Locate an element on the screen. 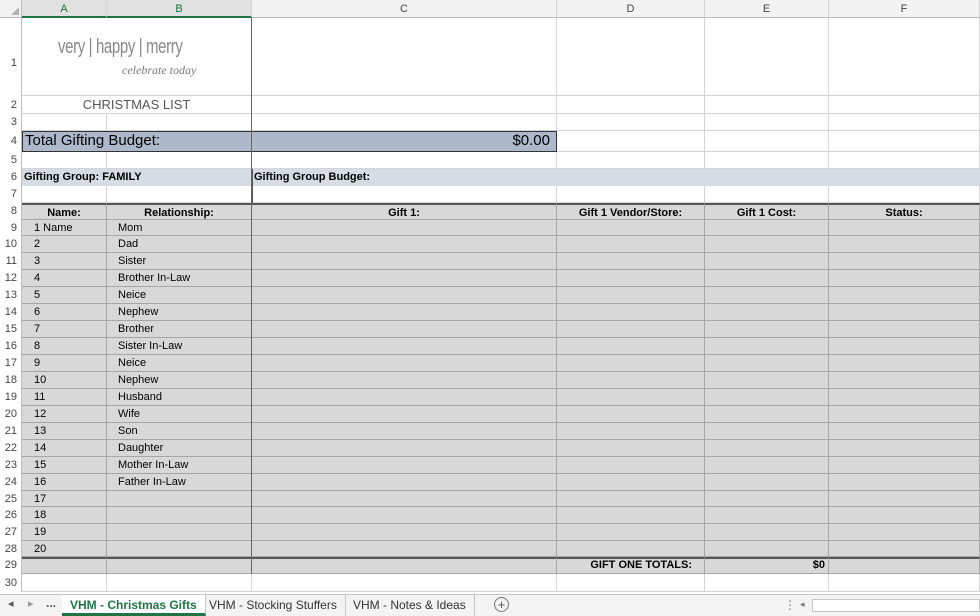 The image size is (980, 616). name-cell: 9 is located at coordinates (64, 363).